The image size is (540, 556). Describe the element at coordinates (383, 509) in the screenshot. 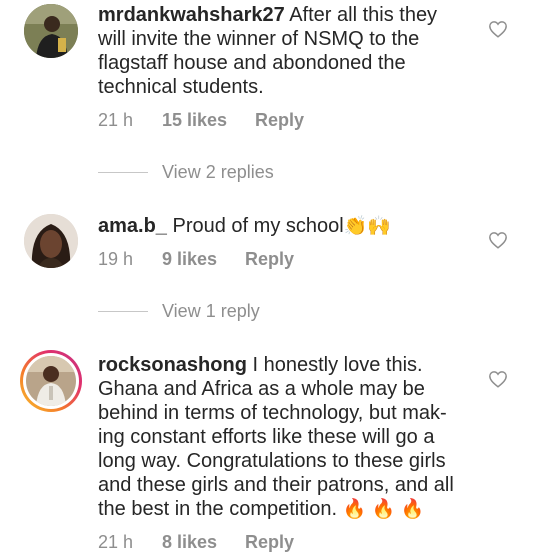

I see `emoji: 🔥 🔥 🔥` at that location.